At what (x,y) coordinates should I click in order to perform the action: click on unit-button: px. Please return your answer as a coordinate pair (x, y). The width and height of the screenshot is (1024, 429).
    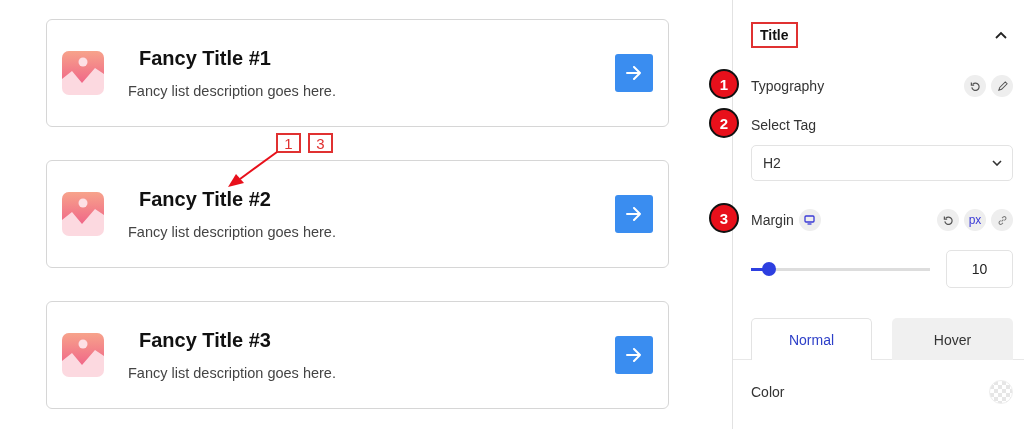
    Looking at the image, I should click on (975, 220).